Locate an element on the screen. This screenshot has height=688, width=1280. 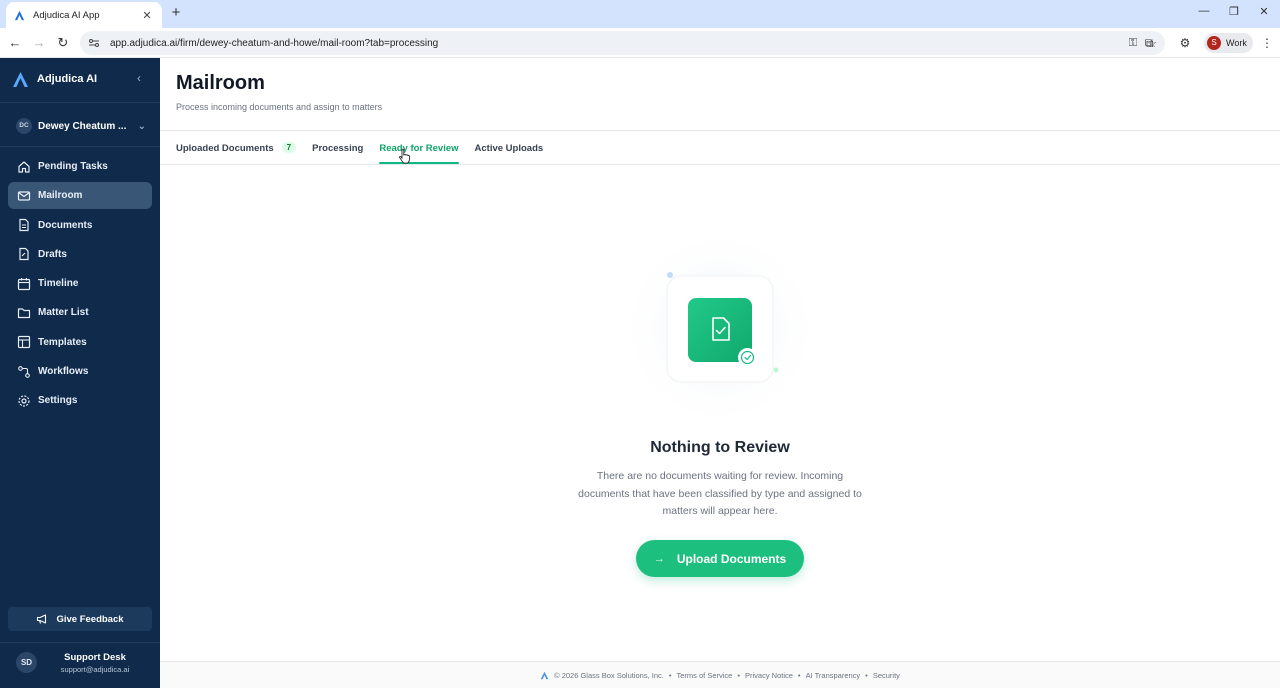
tab-label: Active Uploads is located at coordinates (509, 148).